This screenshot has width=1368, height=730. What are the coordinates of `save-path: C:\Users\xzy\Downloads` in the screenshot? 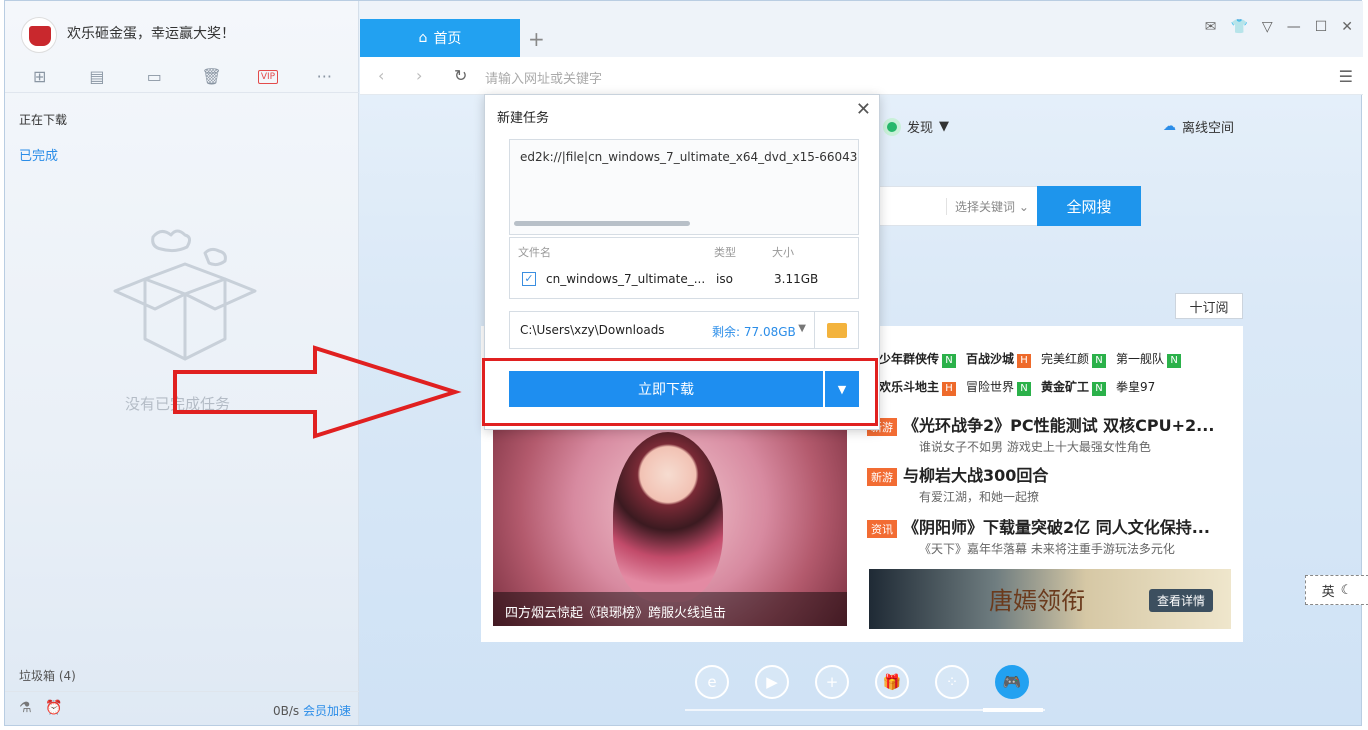 It's located at (592, 330).